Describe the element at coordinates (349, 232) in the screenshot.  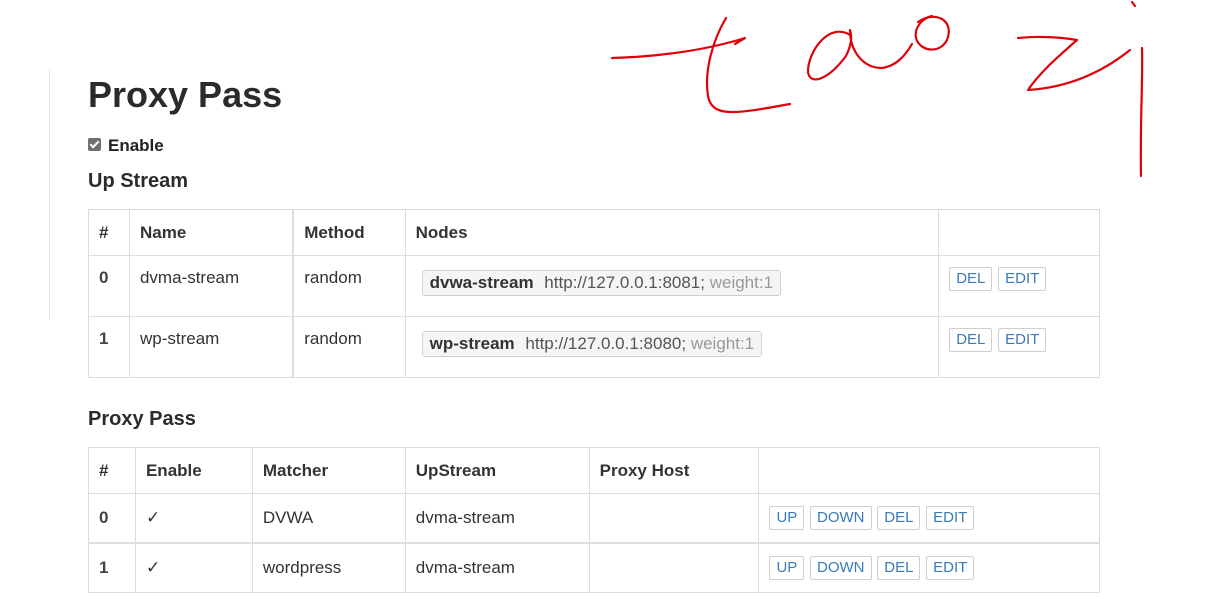
I see `col-header-method: Method` at that location.